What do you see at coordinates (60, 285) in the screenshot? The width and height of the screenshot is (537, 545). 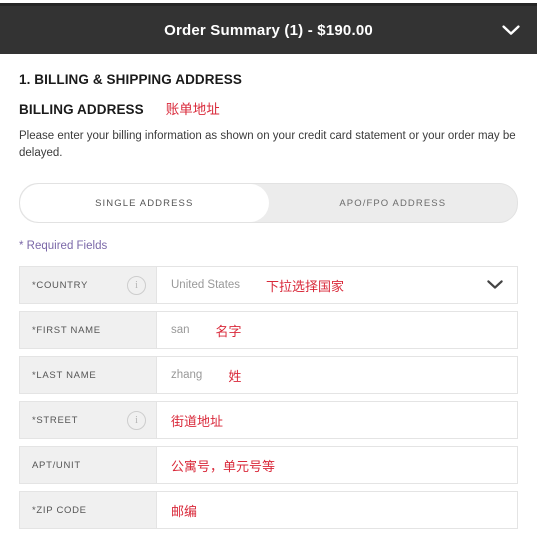 I see `country-label: *COUNTRY` at bounding box center [60, 285].